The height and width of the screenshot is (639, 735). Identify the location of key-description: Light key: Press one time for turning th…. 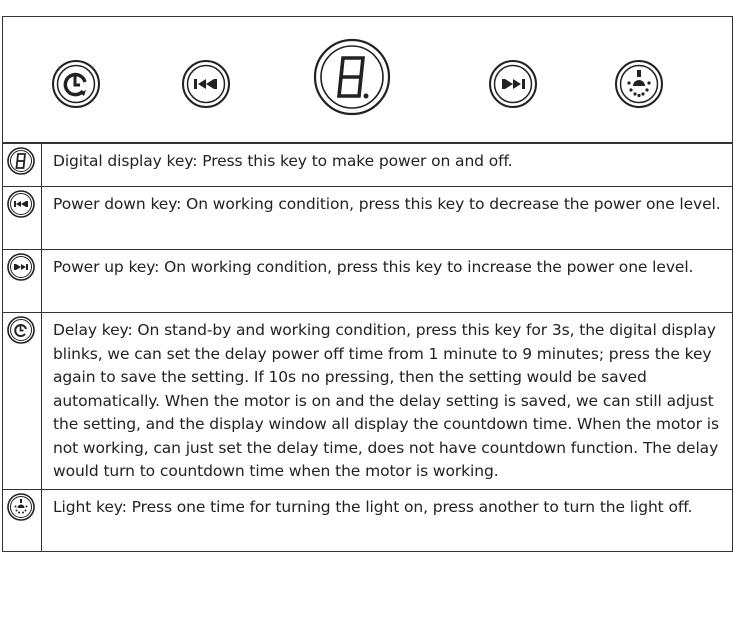
(387, 520).